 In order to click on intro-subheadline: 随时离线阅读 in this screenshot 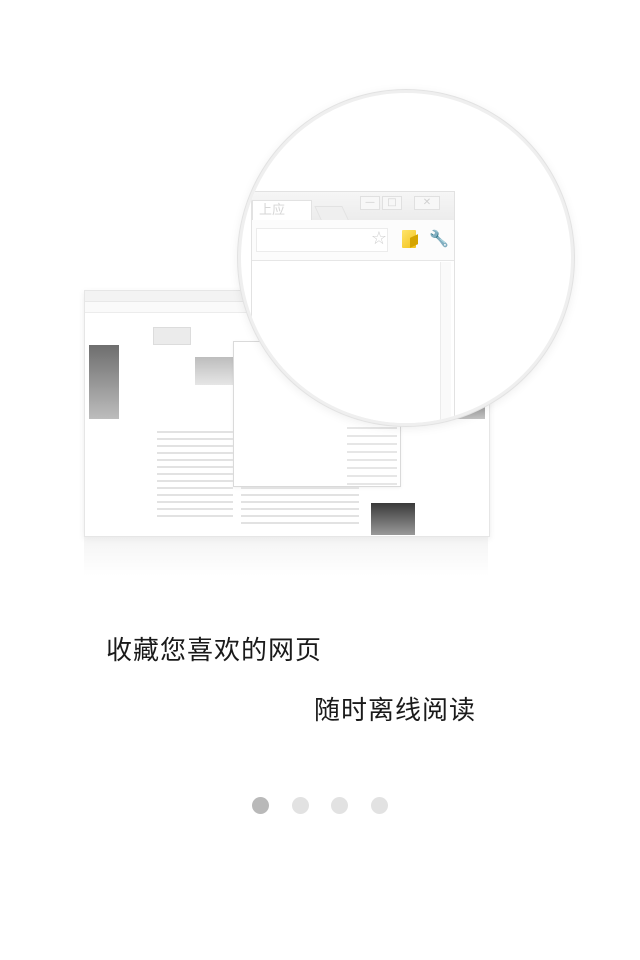, I will do `click(395, 711)`.